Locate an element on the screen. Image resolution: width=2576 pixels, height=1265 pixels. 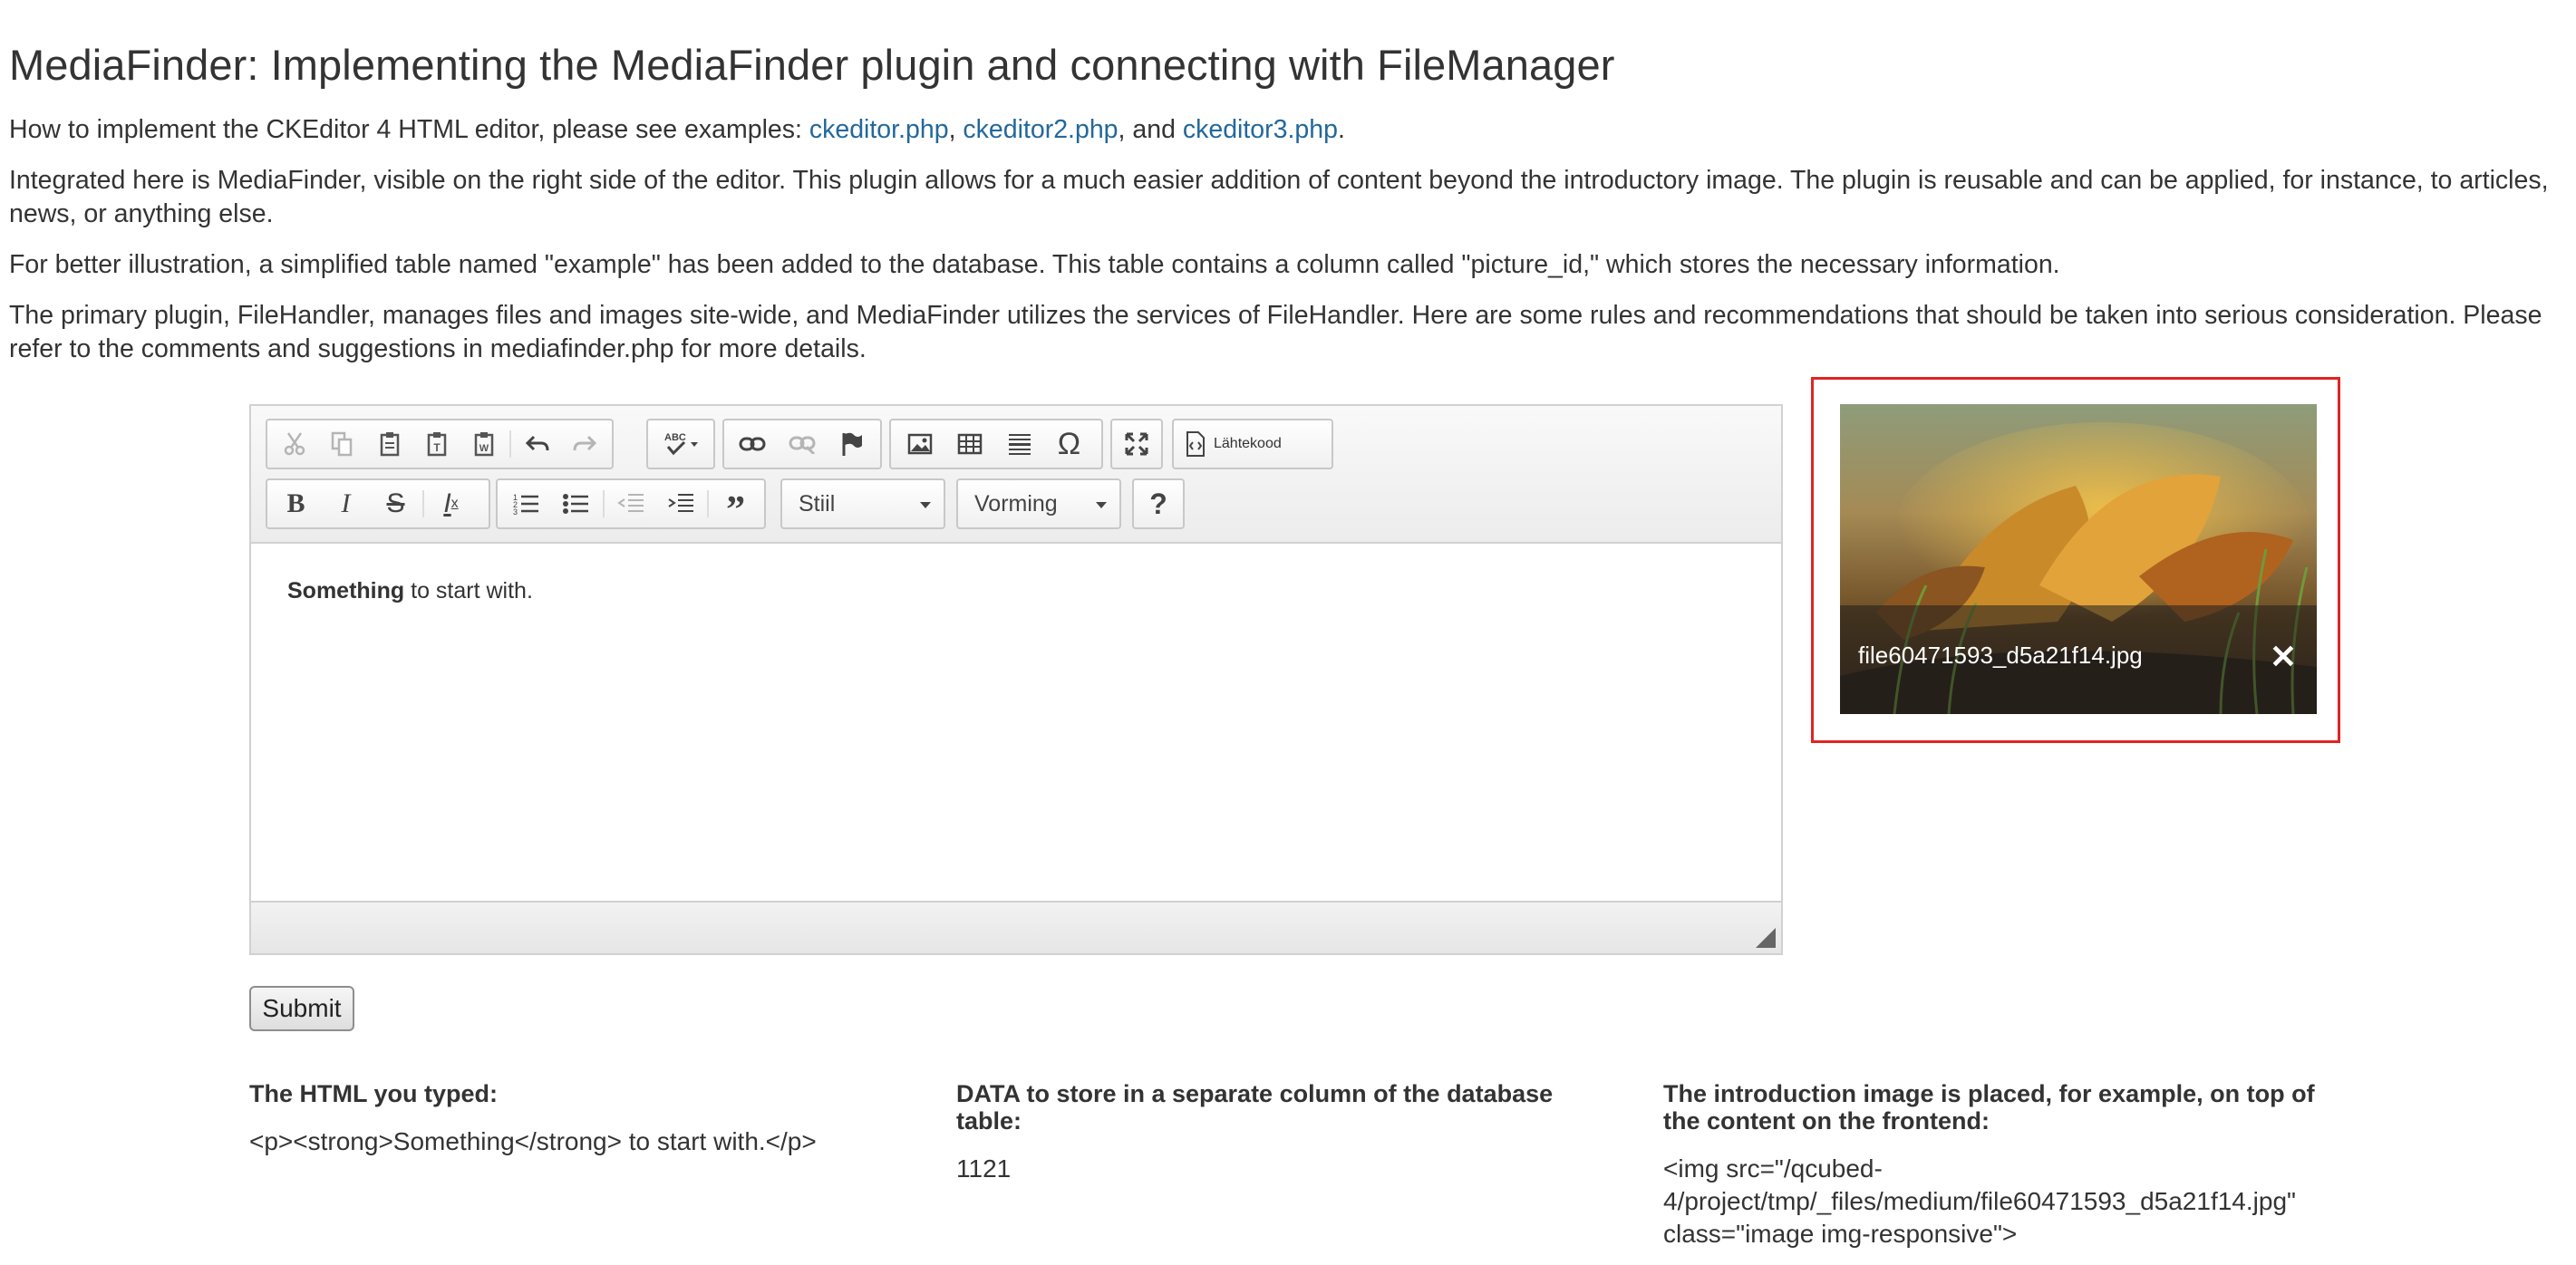
clipboard-group: T W is located at coordinates (440, 444).